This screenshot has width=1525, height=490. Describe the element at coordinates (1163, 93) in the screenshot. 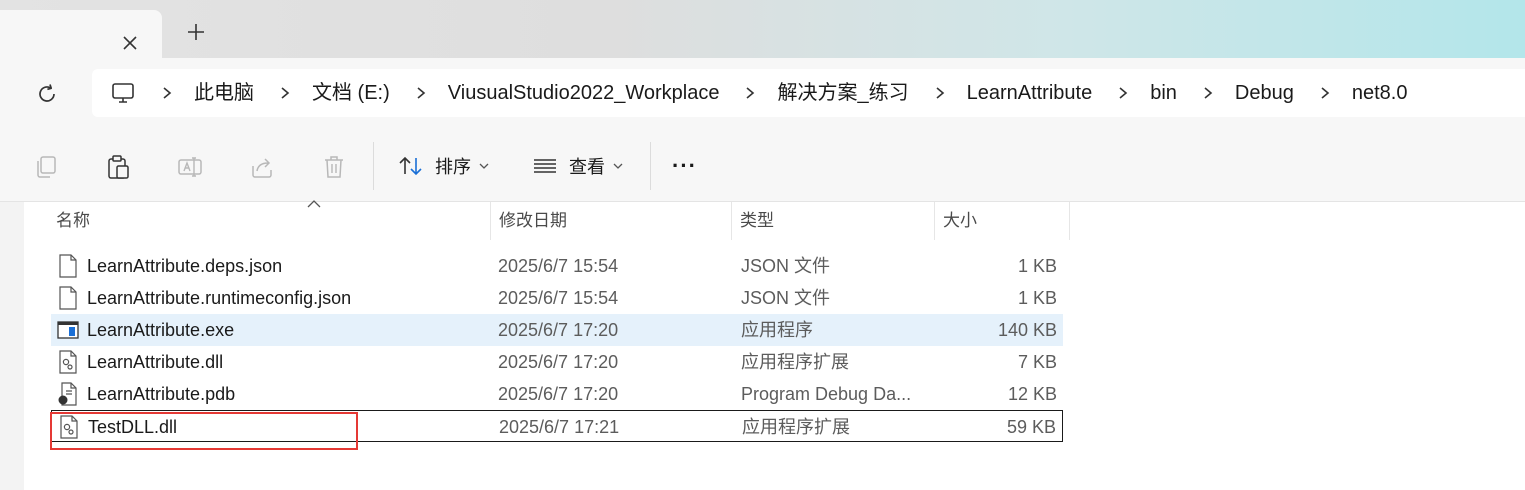

I see `breadcrumb-bin: bin` at that location.